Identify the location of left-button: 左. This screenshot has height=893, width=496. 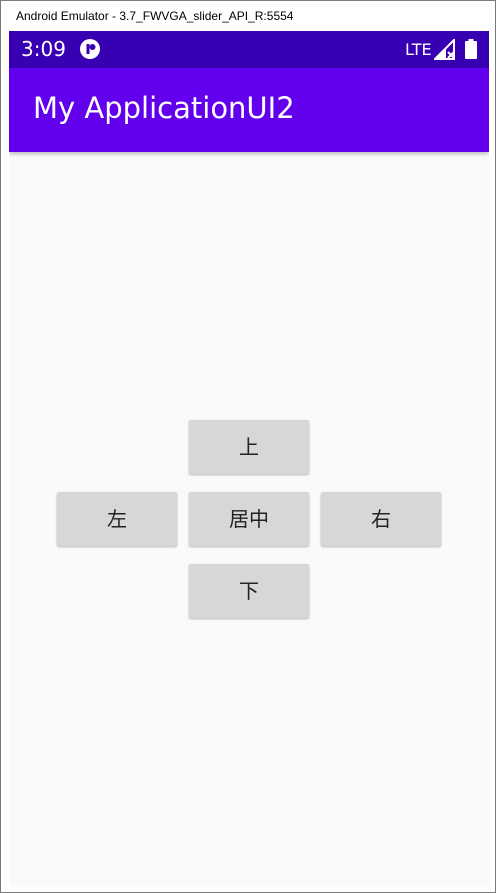
(117, 519).